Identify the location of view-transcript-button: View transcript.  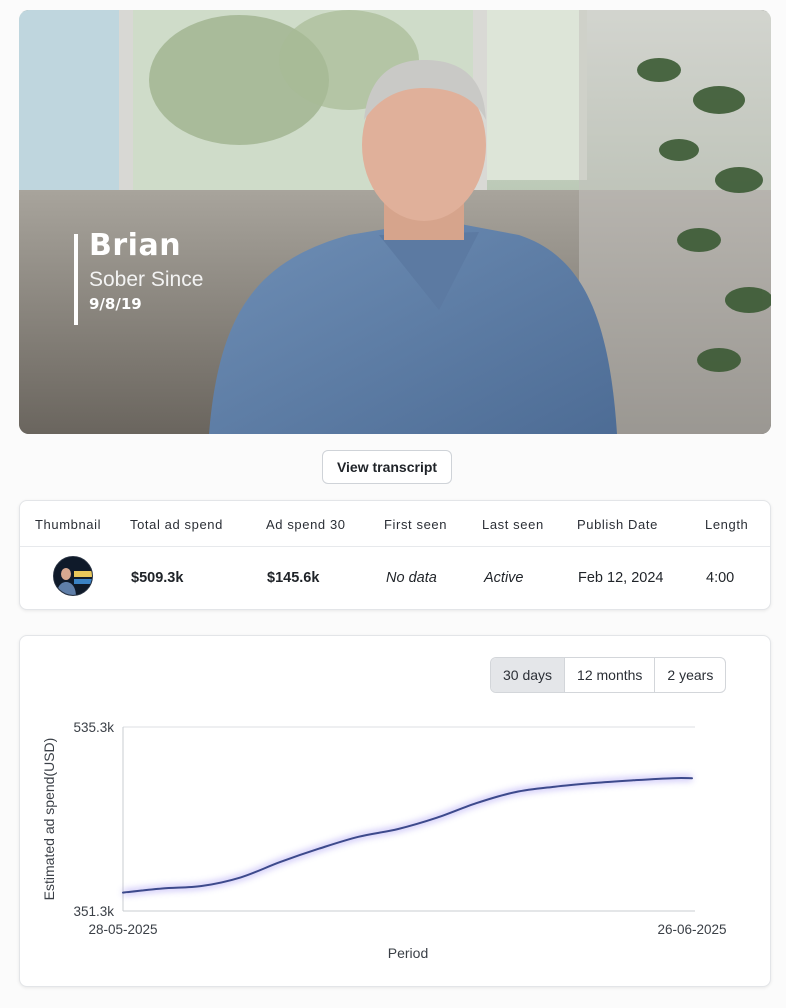
(387, 467).